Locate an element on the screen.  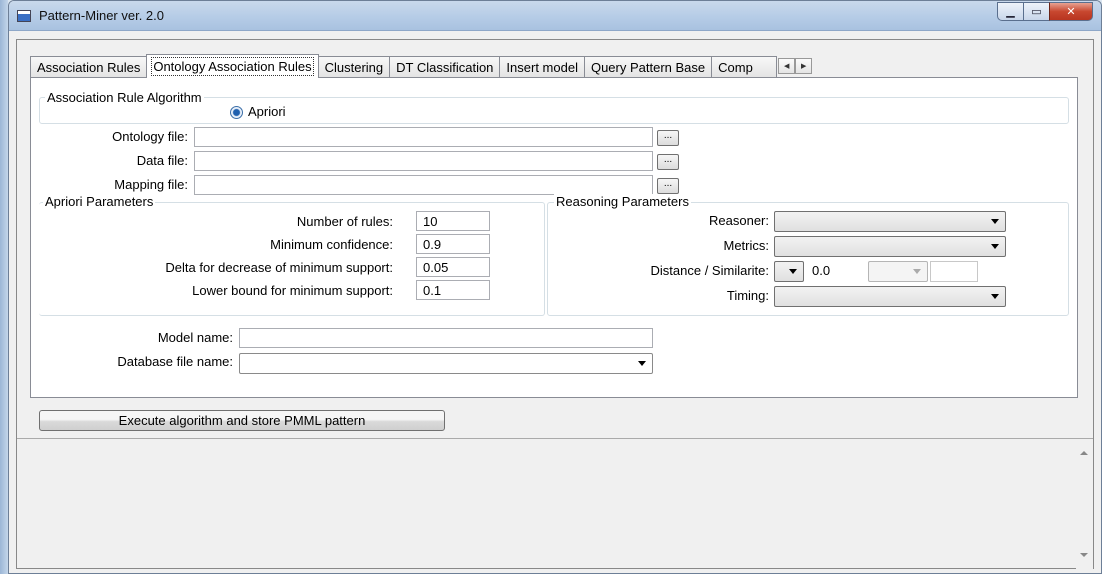
delta-min-support-input: 0.05 is located at coordinates (453, 267).